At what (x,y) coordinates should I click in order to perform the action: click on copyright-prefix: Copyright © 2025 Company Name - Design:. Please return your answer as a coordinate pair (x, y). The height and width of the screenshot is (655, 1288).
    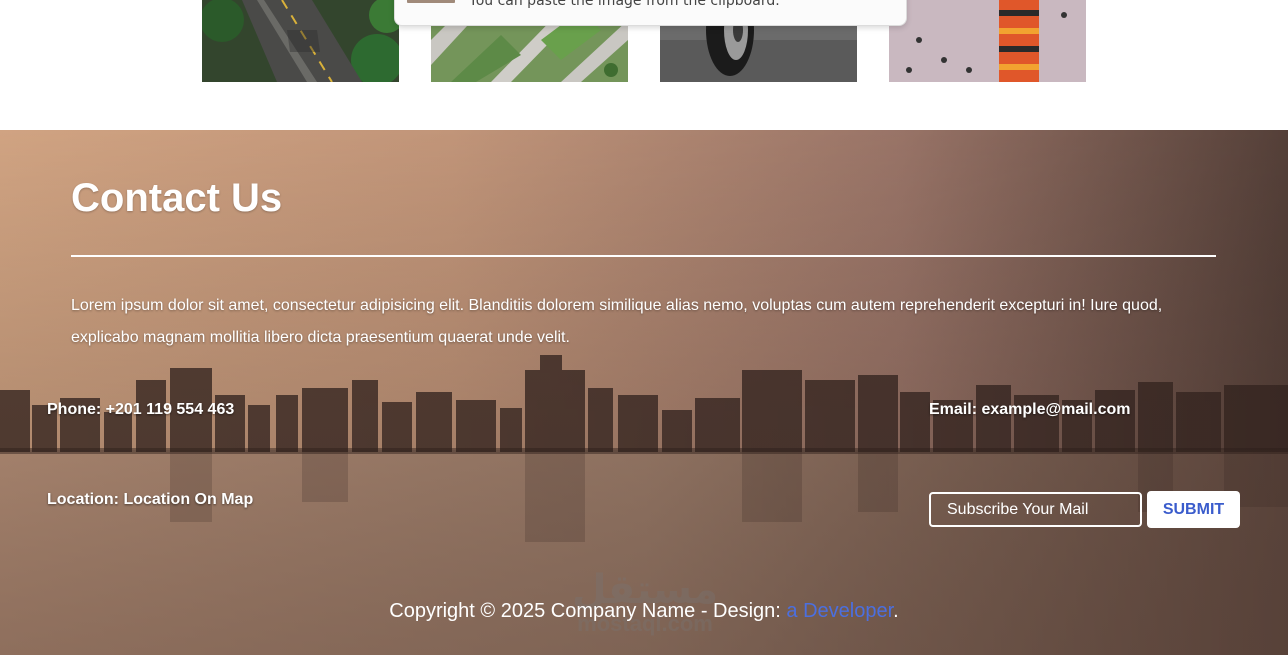
    Looking at the image, I should click on (588, 611).